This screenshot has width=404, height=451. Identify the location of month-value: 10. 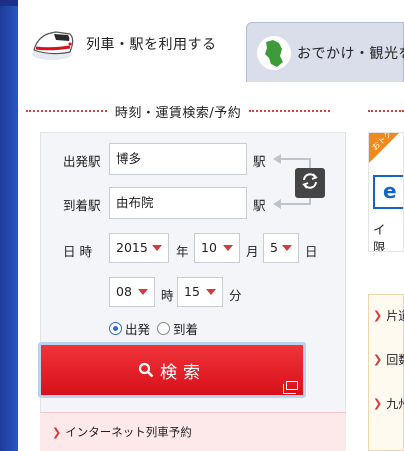
(209, 247).